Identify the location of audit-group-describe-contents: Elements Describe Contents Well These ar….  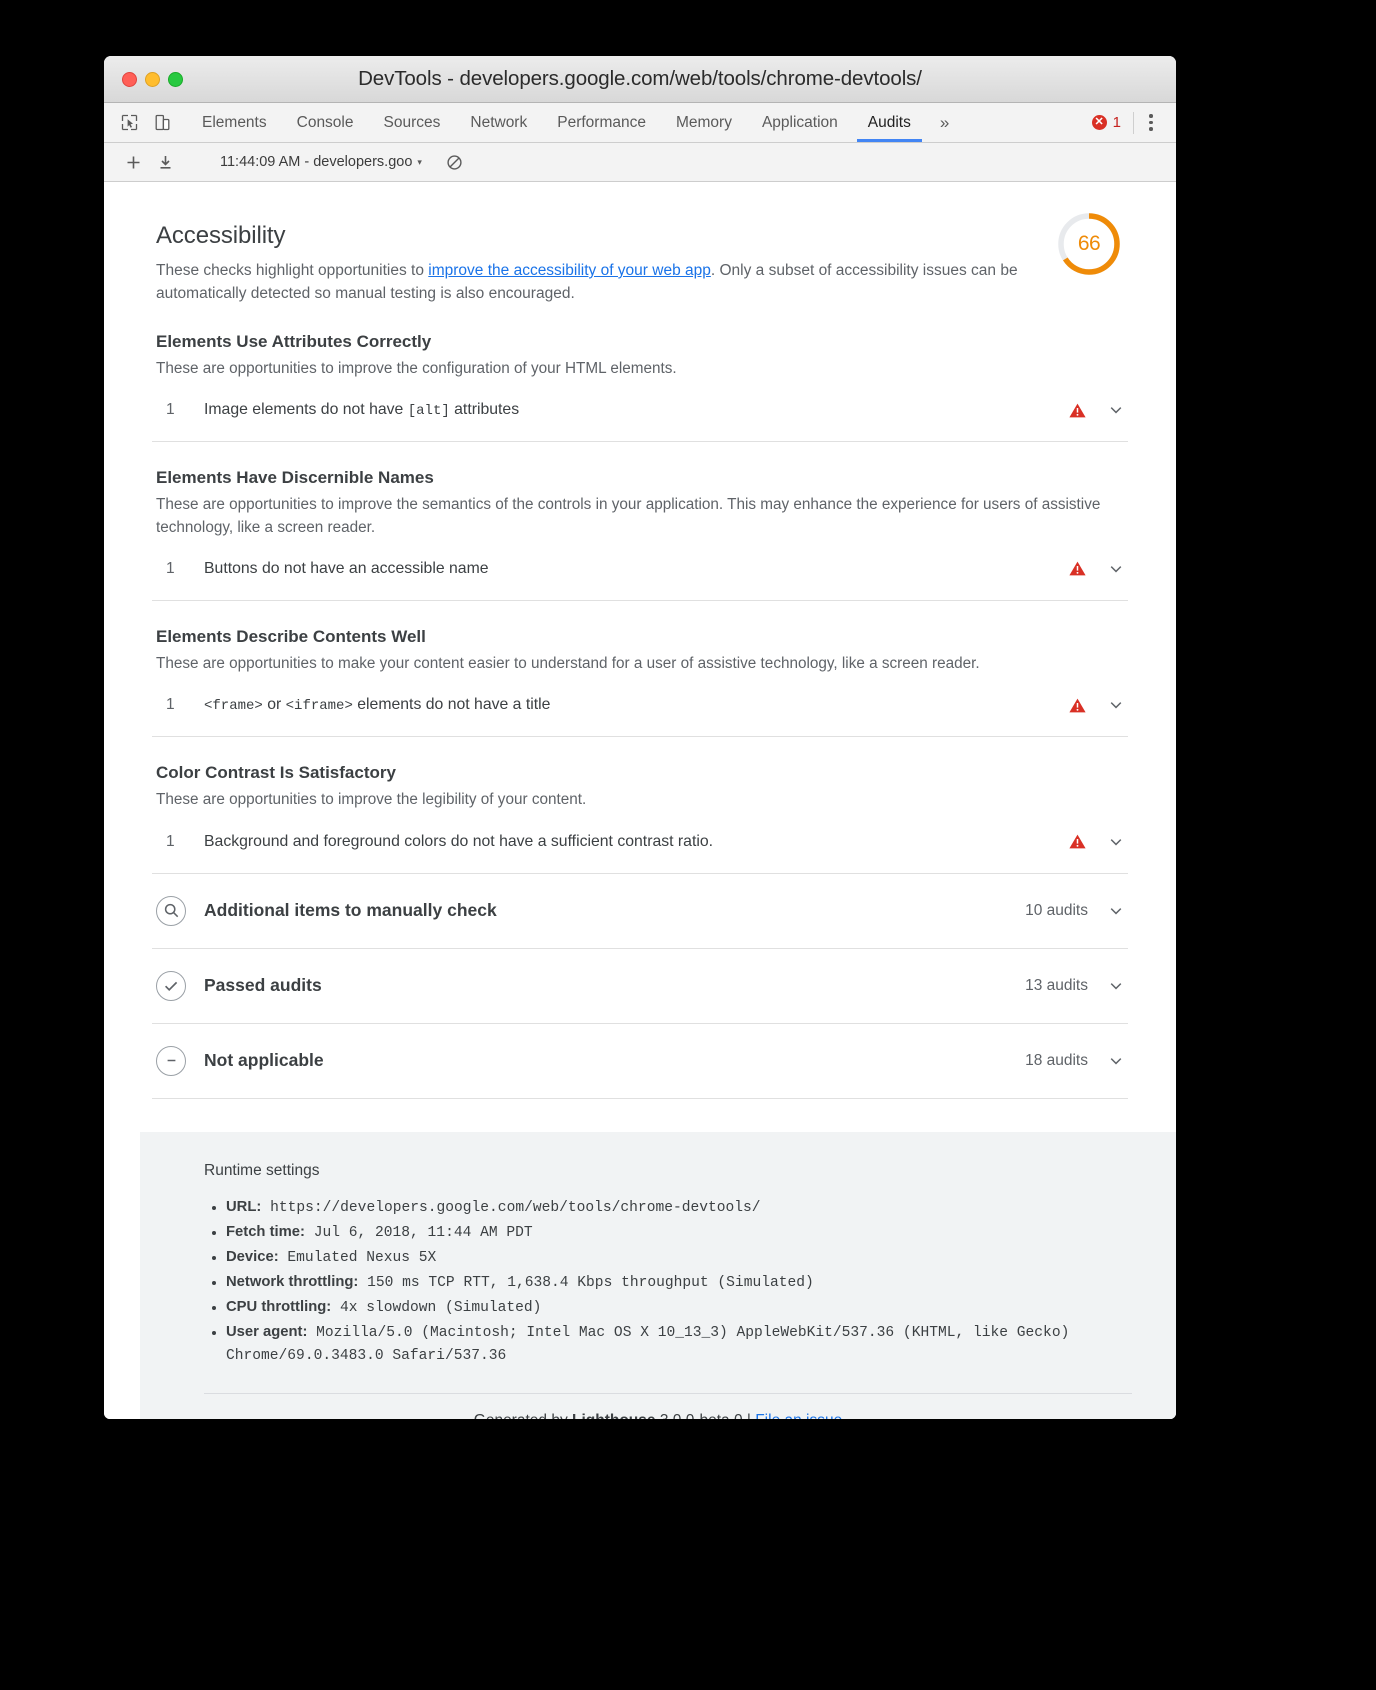
(640, 669).